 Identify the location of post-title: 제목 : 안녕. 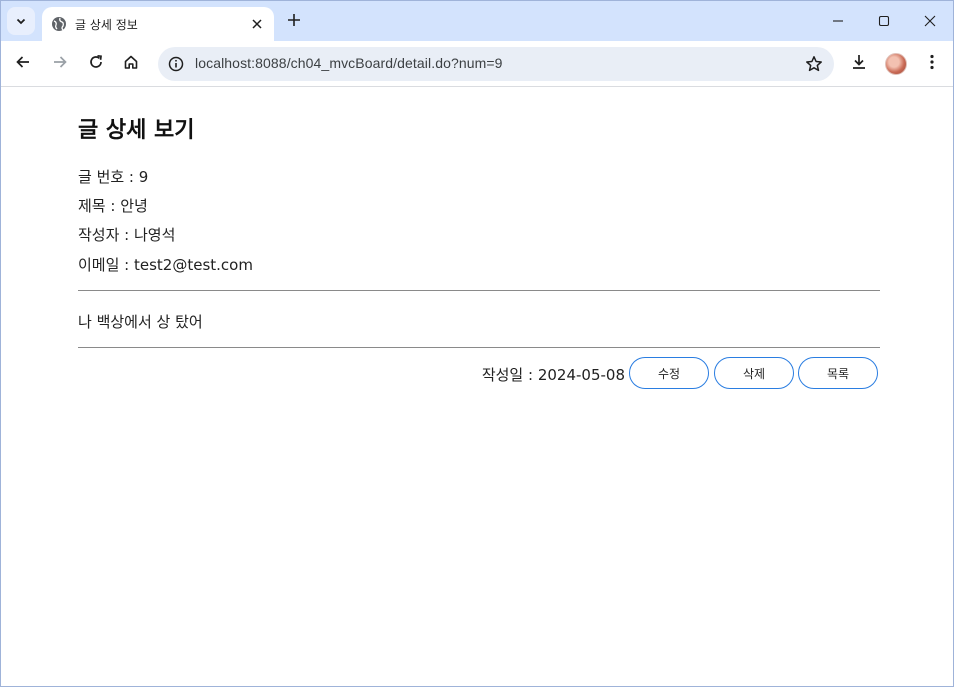
(113, 206).